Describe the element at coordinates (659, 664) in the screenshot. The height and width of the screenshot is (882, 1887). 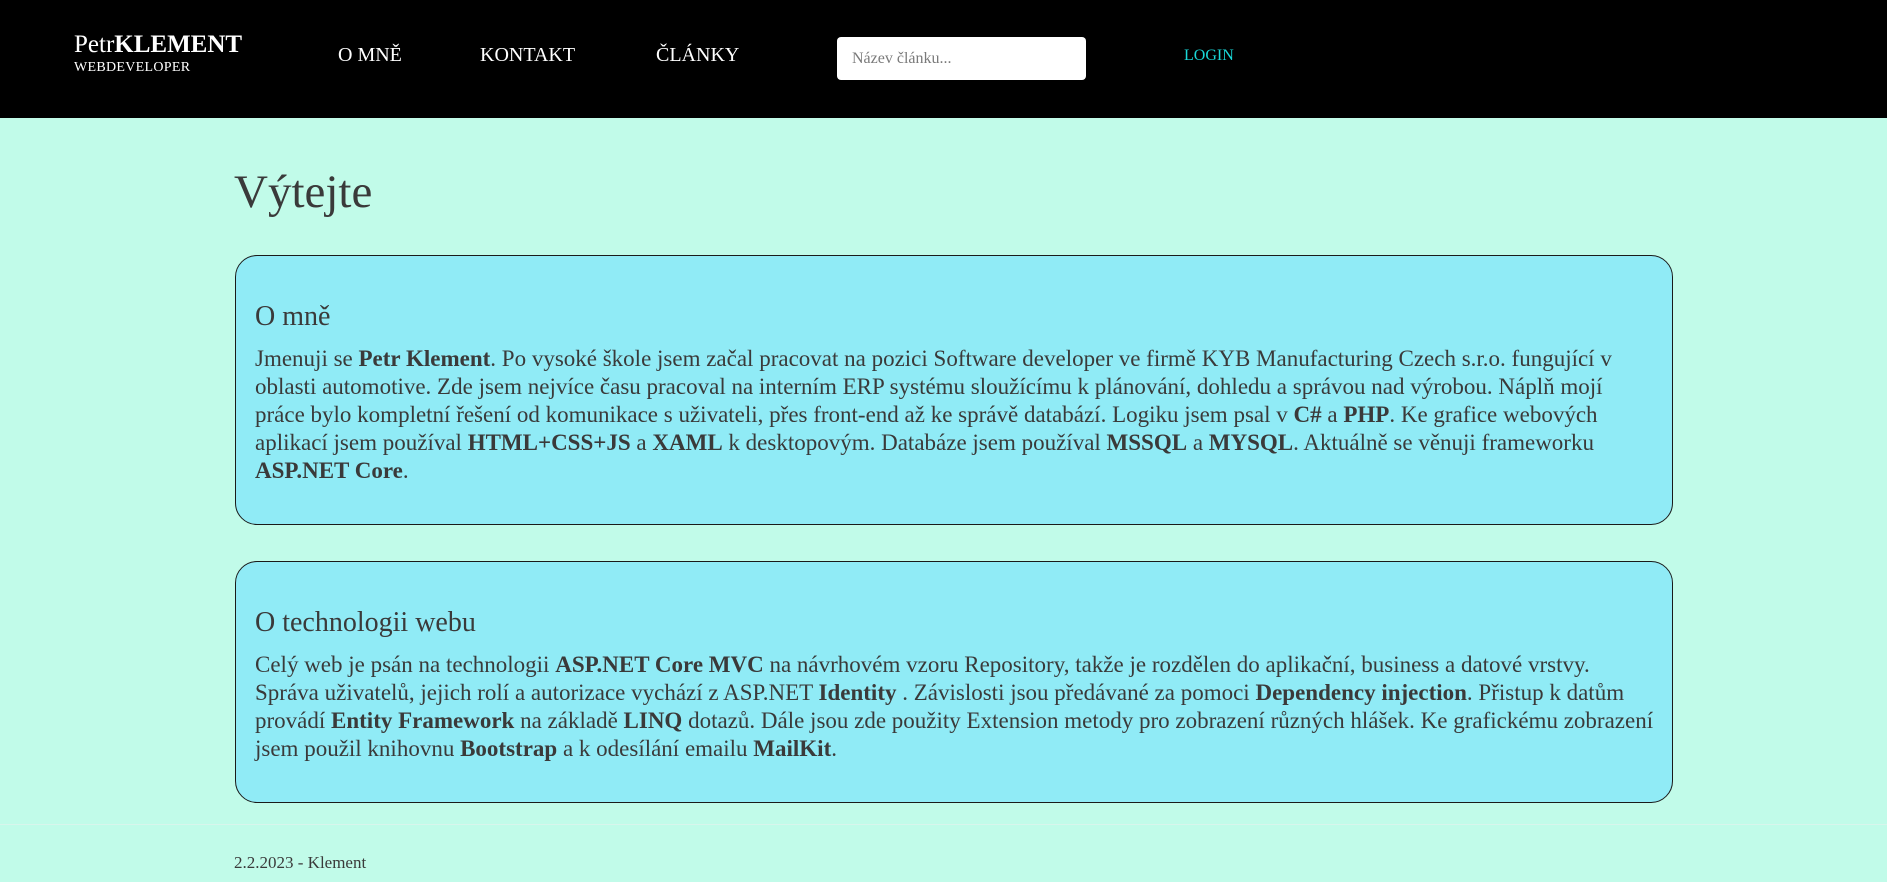
I see `tech-bold-term: ASP.NET Core MVC` at that location.